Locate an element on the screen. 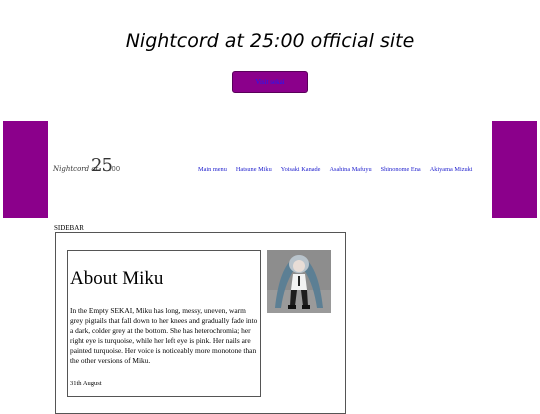  miku-illustration is located at coordinates (299, 281).